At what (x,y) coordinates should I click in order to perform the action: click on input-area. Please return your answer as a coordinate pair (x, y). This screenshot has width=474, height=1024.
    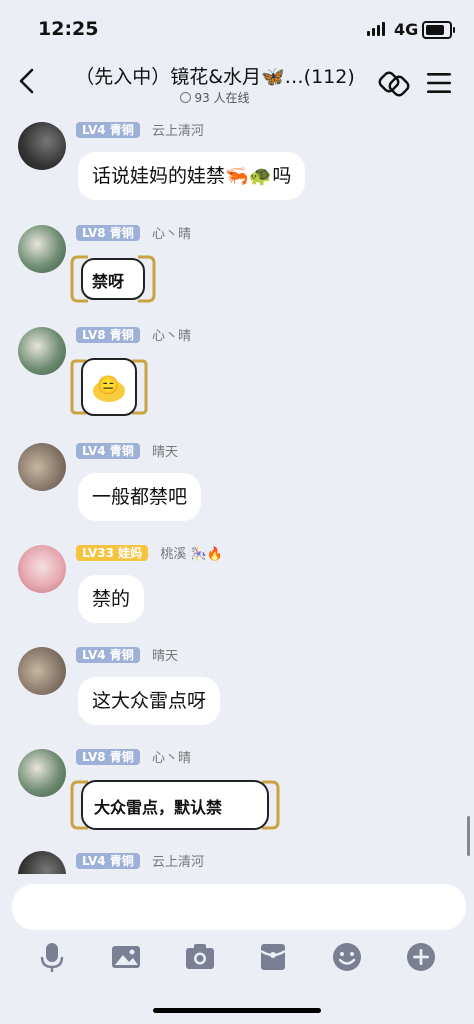
    Looking at the image, I should click on (237, 949).